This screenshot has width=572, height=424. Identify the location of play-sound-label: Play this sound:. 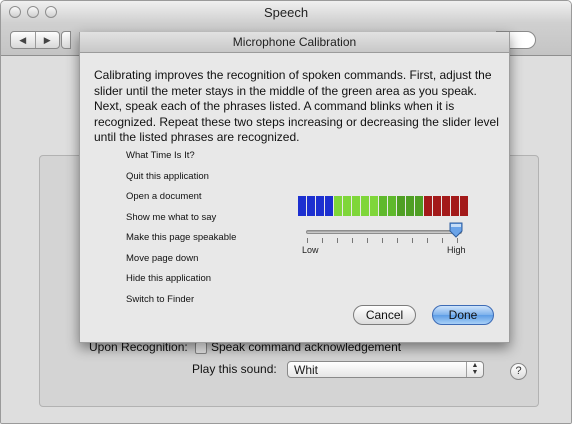
(234, 369).